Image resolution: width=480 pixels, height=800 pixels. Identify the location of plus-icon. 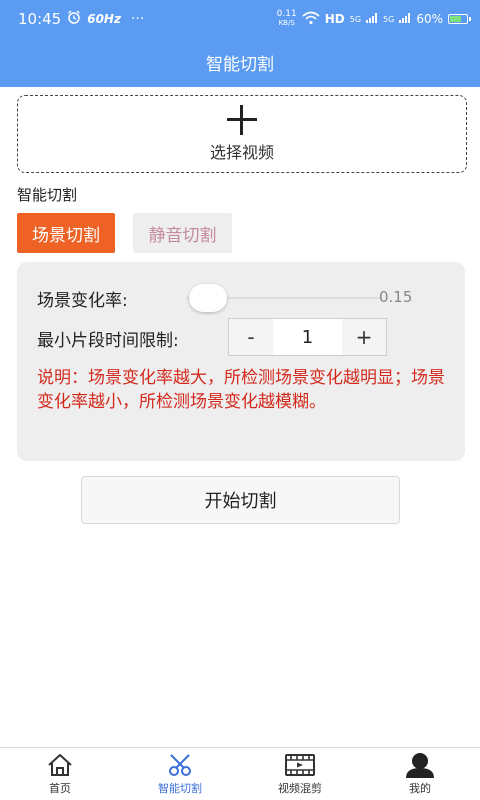
(242, 120).